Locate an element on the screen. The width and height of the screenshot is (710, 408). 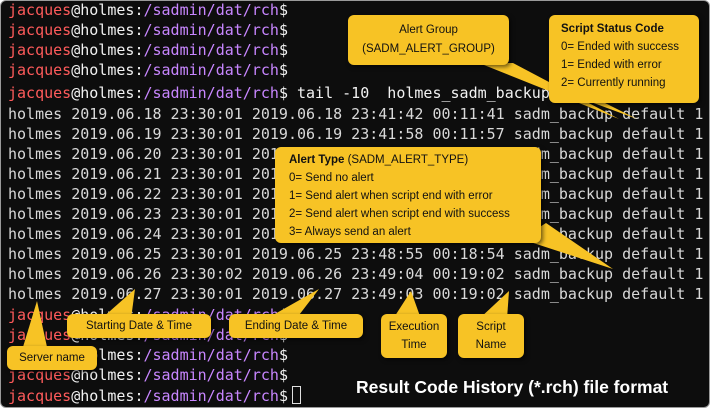
script-status-item: 0= Ended with success is located at coordinates (620, 47).